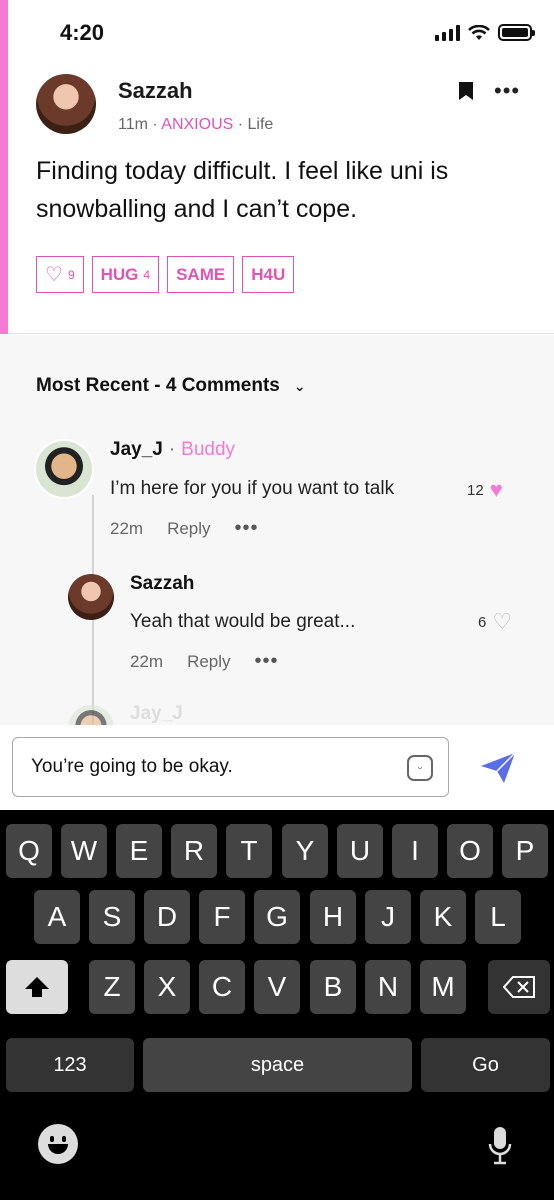  I want to click on signal-icon, so click(447, 32).